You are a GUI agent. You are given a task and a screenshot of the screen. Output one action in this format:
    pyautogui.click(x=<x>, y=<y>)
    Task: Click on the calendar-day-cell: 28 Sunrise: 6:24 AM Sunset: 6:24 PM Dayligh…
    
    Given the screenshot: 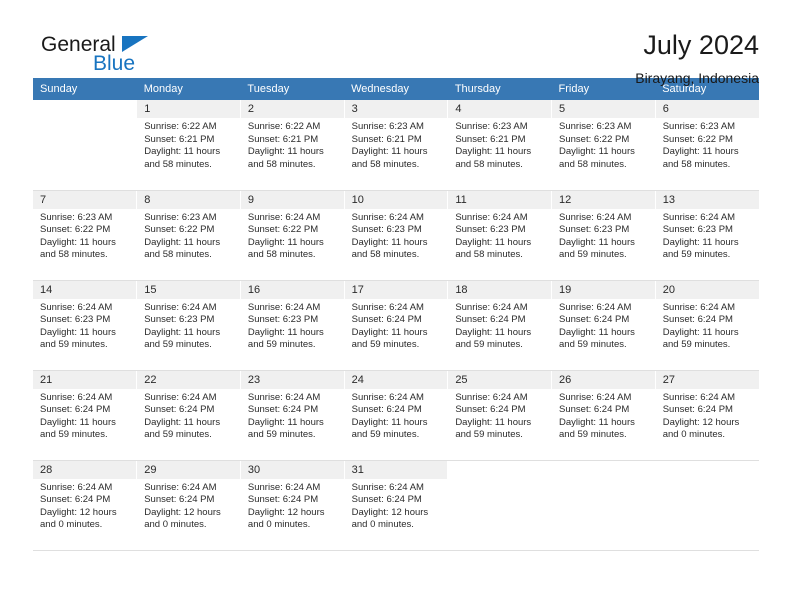 What is the action you would take?
    pyautogui.click(x=85, y=505)
    